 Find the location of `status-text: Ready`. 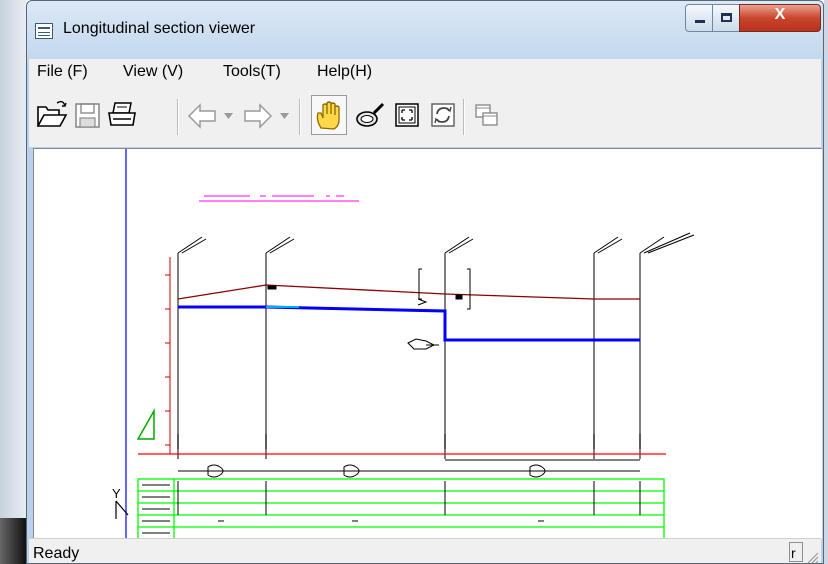

status-text: Ready is located at coordinates (56, 553).